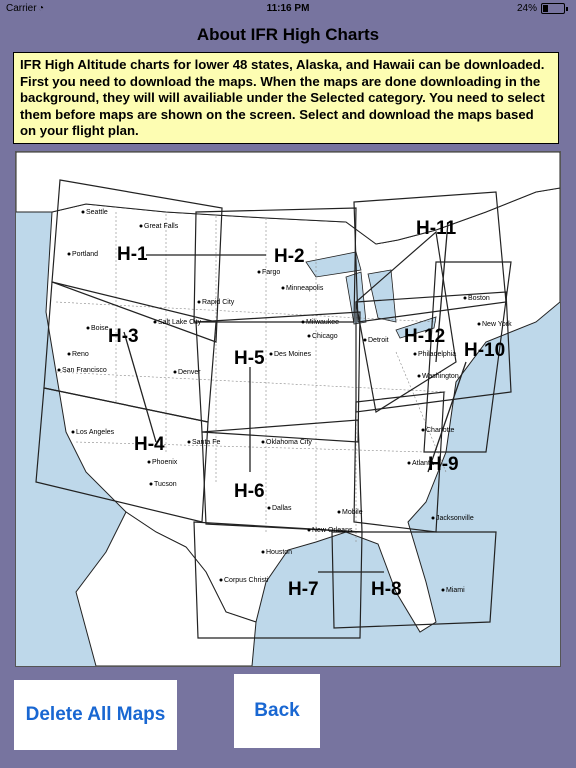 This screenshot has height=768, width=576. What do you see at coordinates (479, 298) in the screenshot?
I see `city-label: Boston` at bounding box center [479, 298].